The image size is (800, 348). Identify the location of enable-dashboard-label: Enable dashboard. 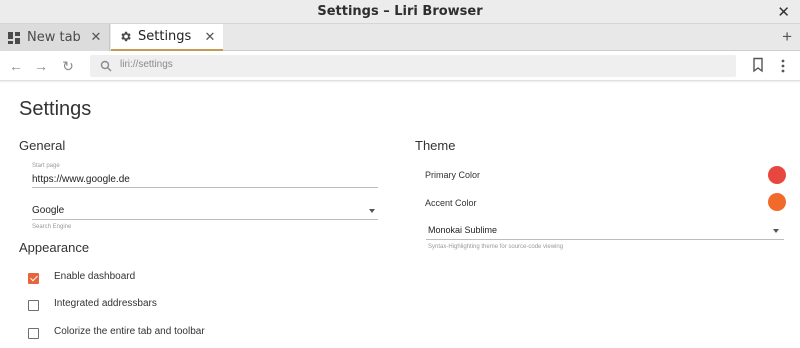
(95, 276).